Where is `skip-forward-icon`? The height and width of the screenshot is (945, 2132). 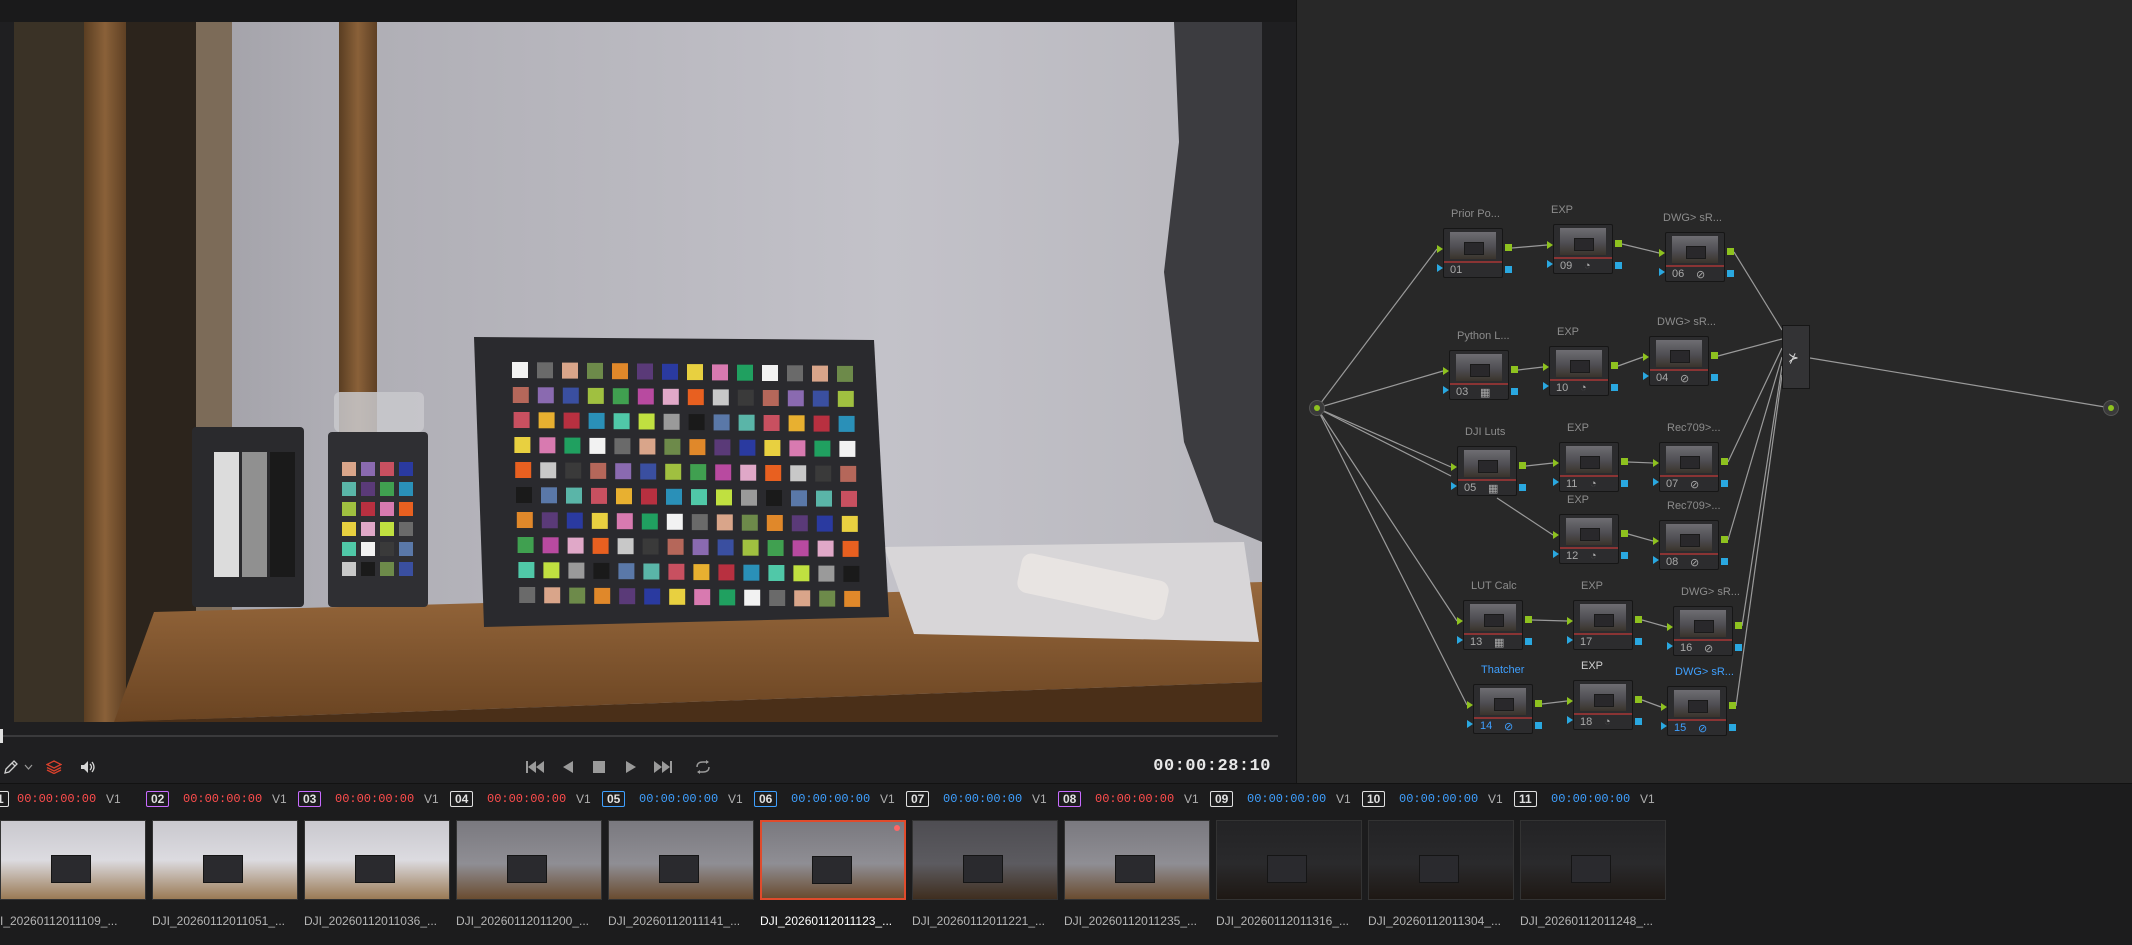
skip-forward-icon is located at coordinates (663, 767).